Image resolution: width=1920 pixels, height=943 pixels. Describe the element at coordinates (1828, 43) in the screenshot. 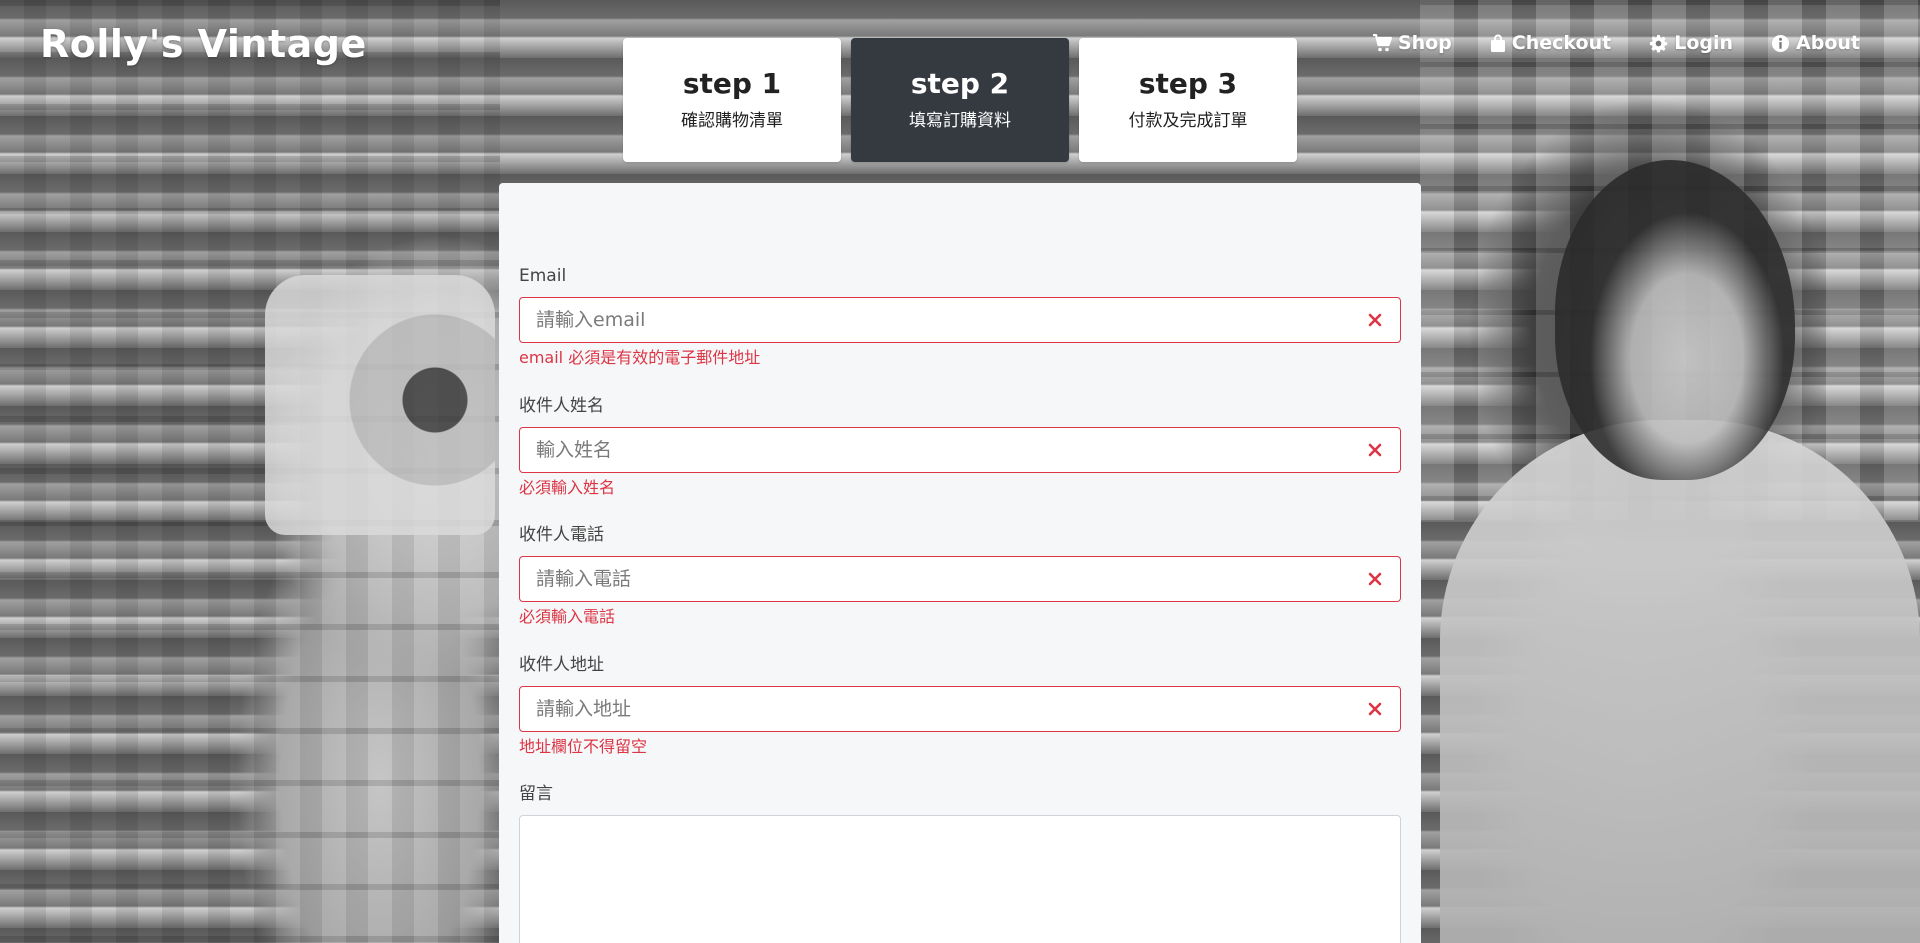

I see `nav-link-about-label: About` at that location.